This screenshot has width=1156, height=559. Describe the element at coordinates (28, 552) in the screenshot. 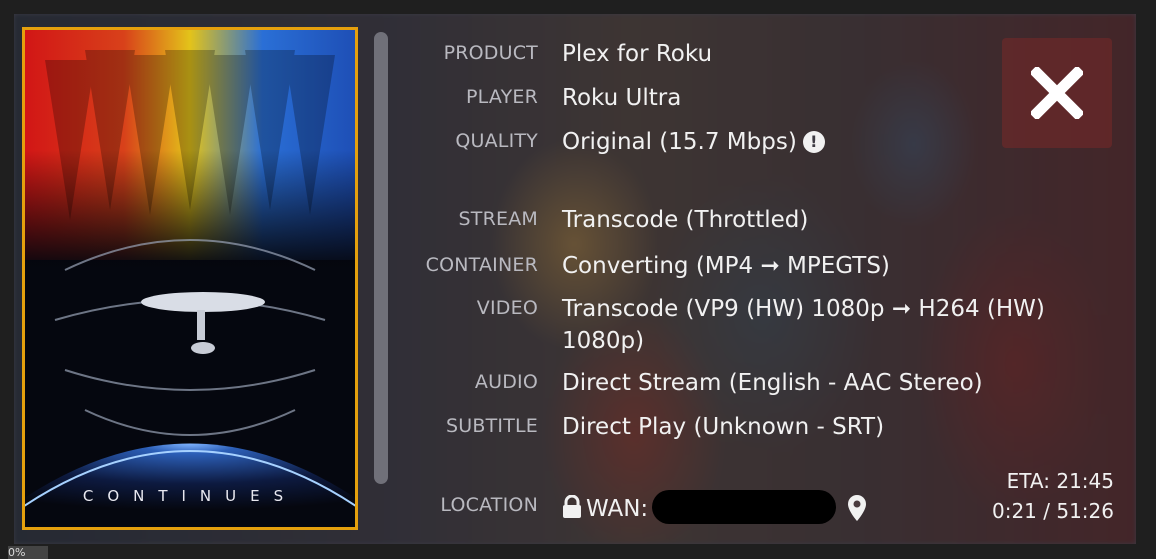

I see `progress-percent: 0%` at that location.